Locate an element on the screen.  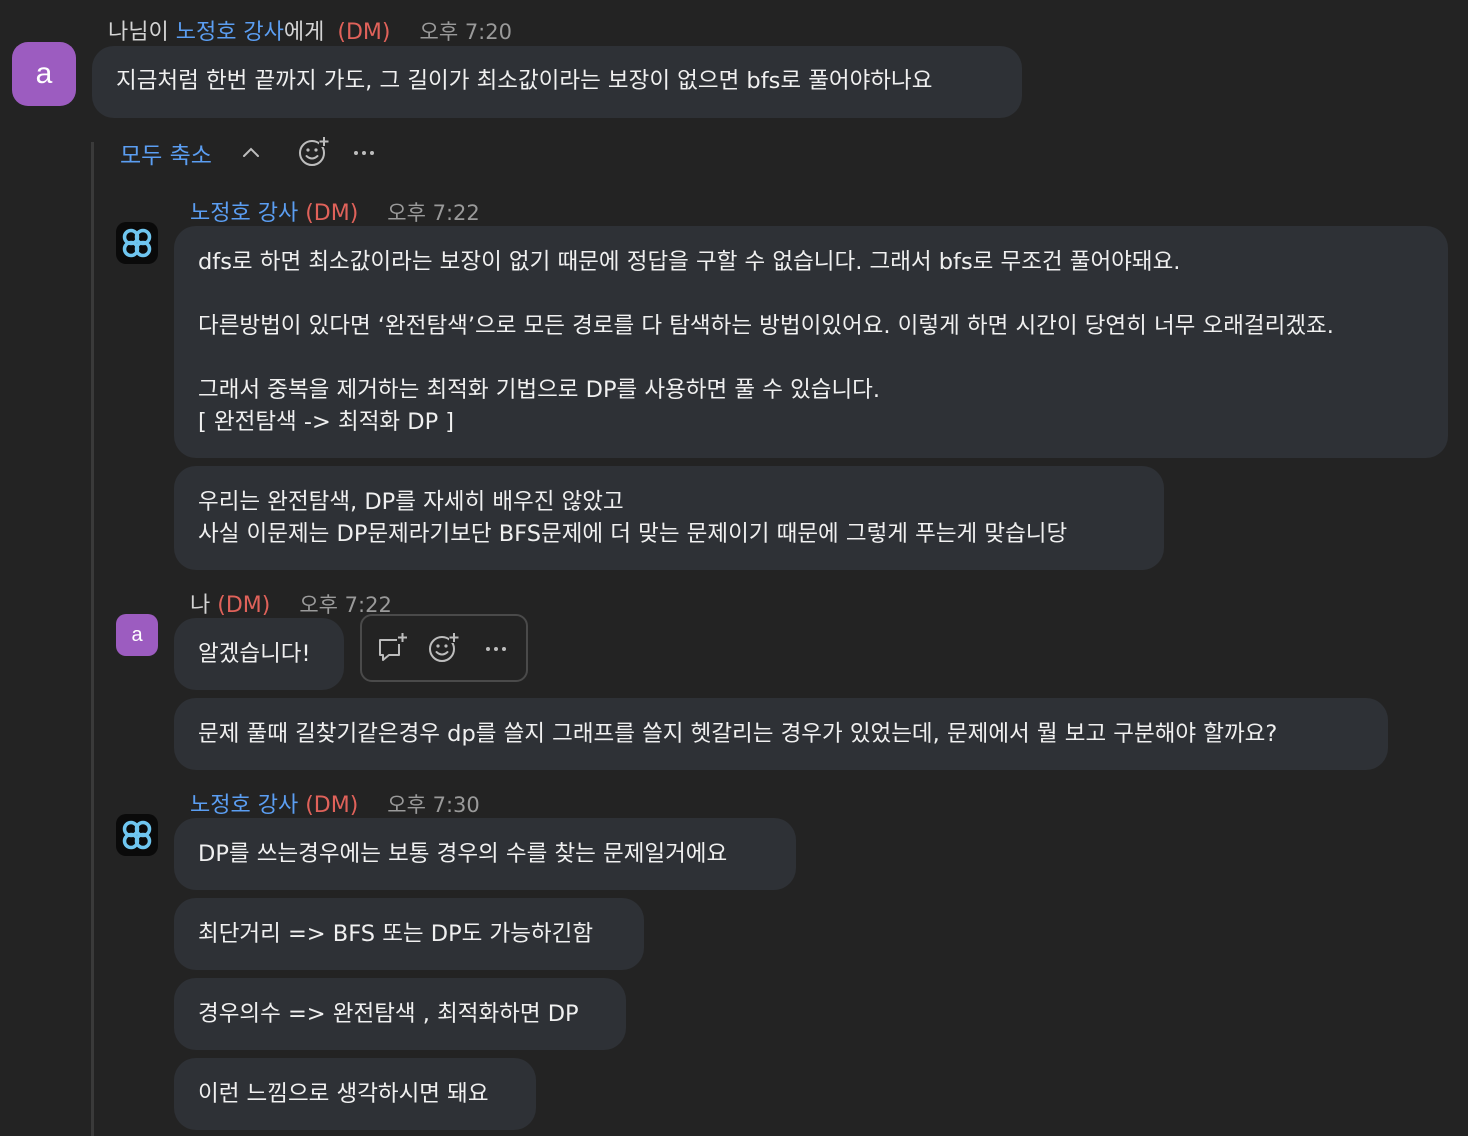
message-timestamp: 오후 7:20 is located at coordinates (465, 32).